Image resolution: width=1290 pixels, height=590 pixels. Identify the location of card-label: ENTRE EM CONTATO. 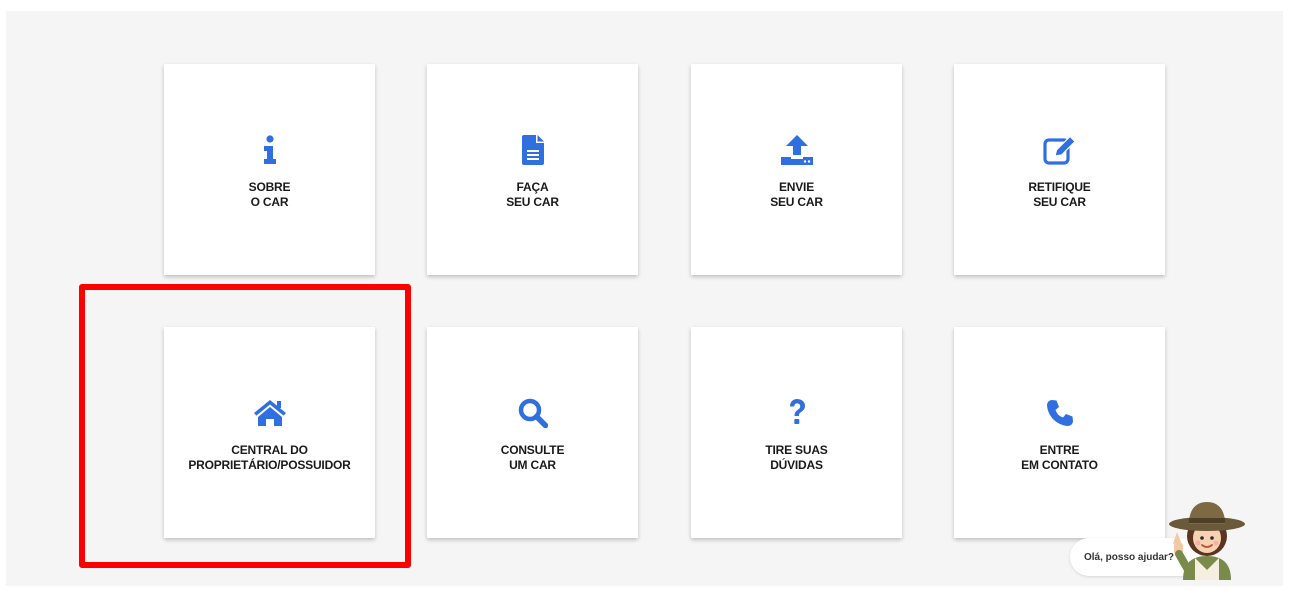
(1059, 457).